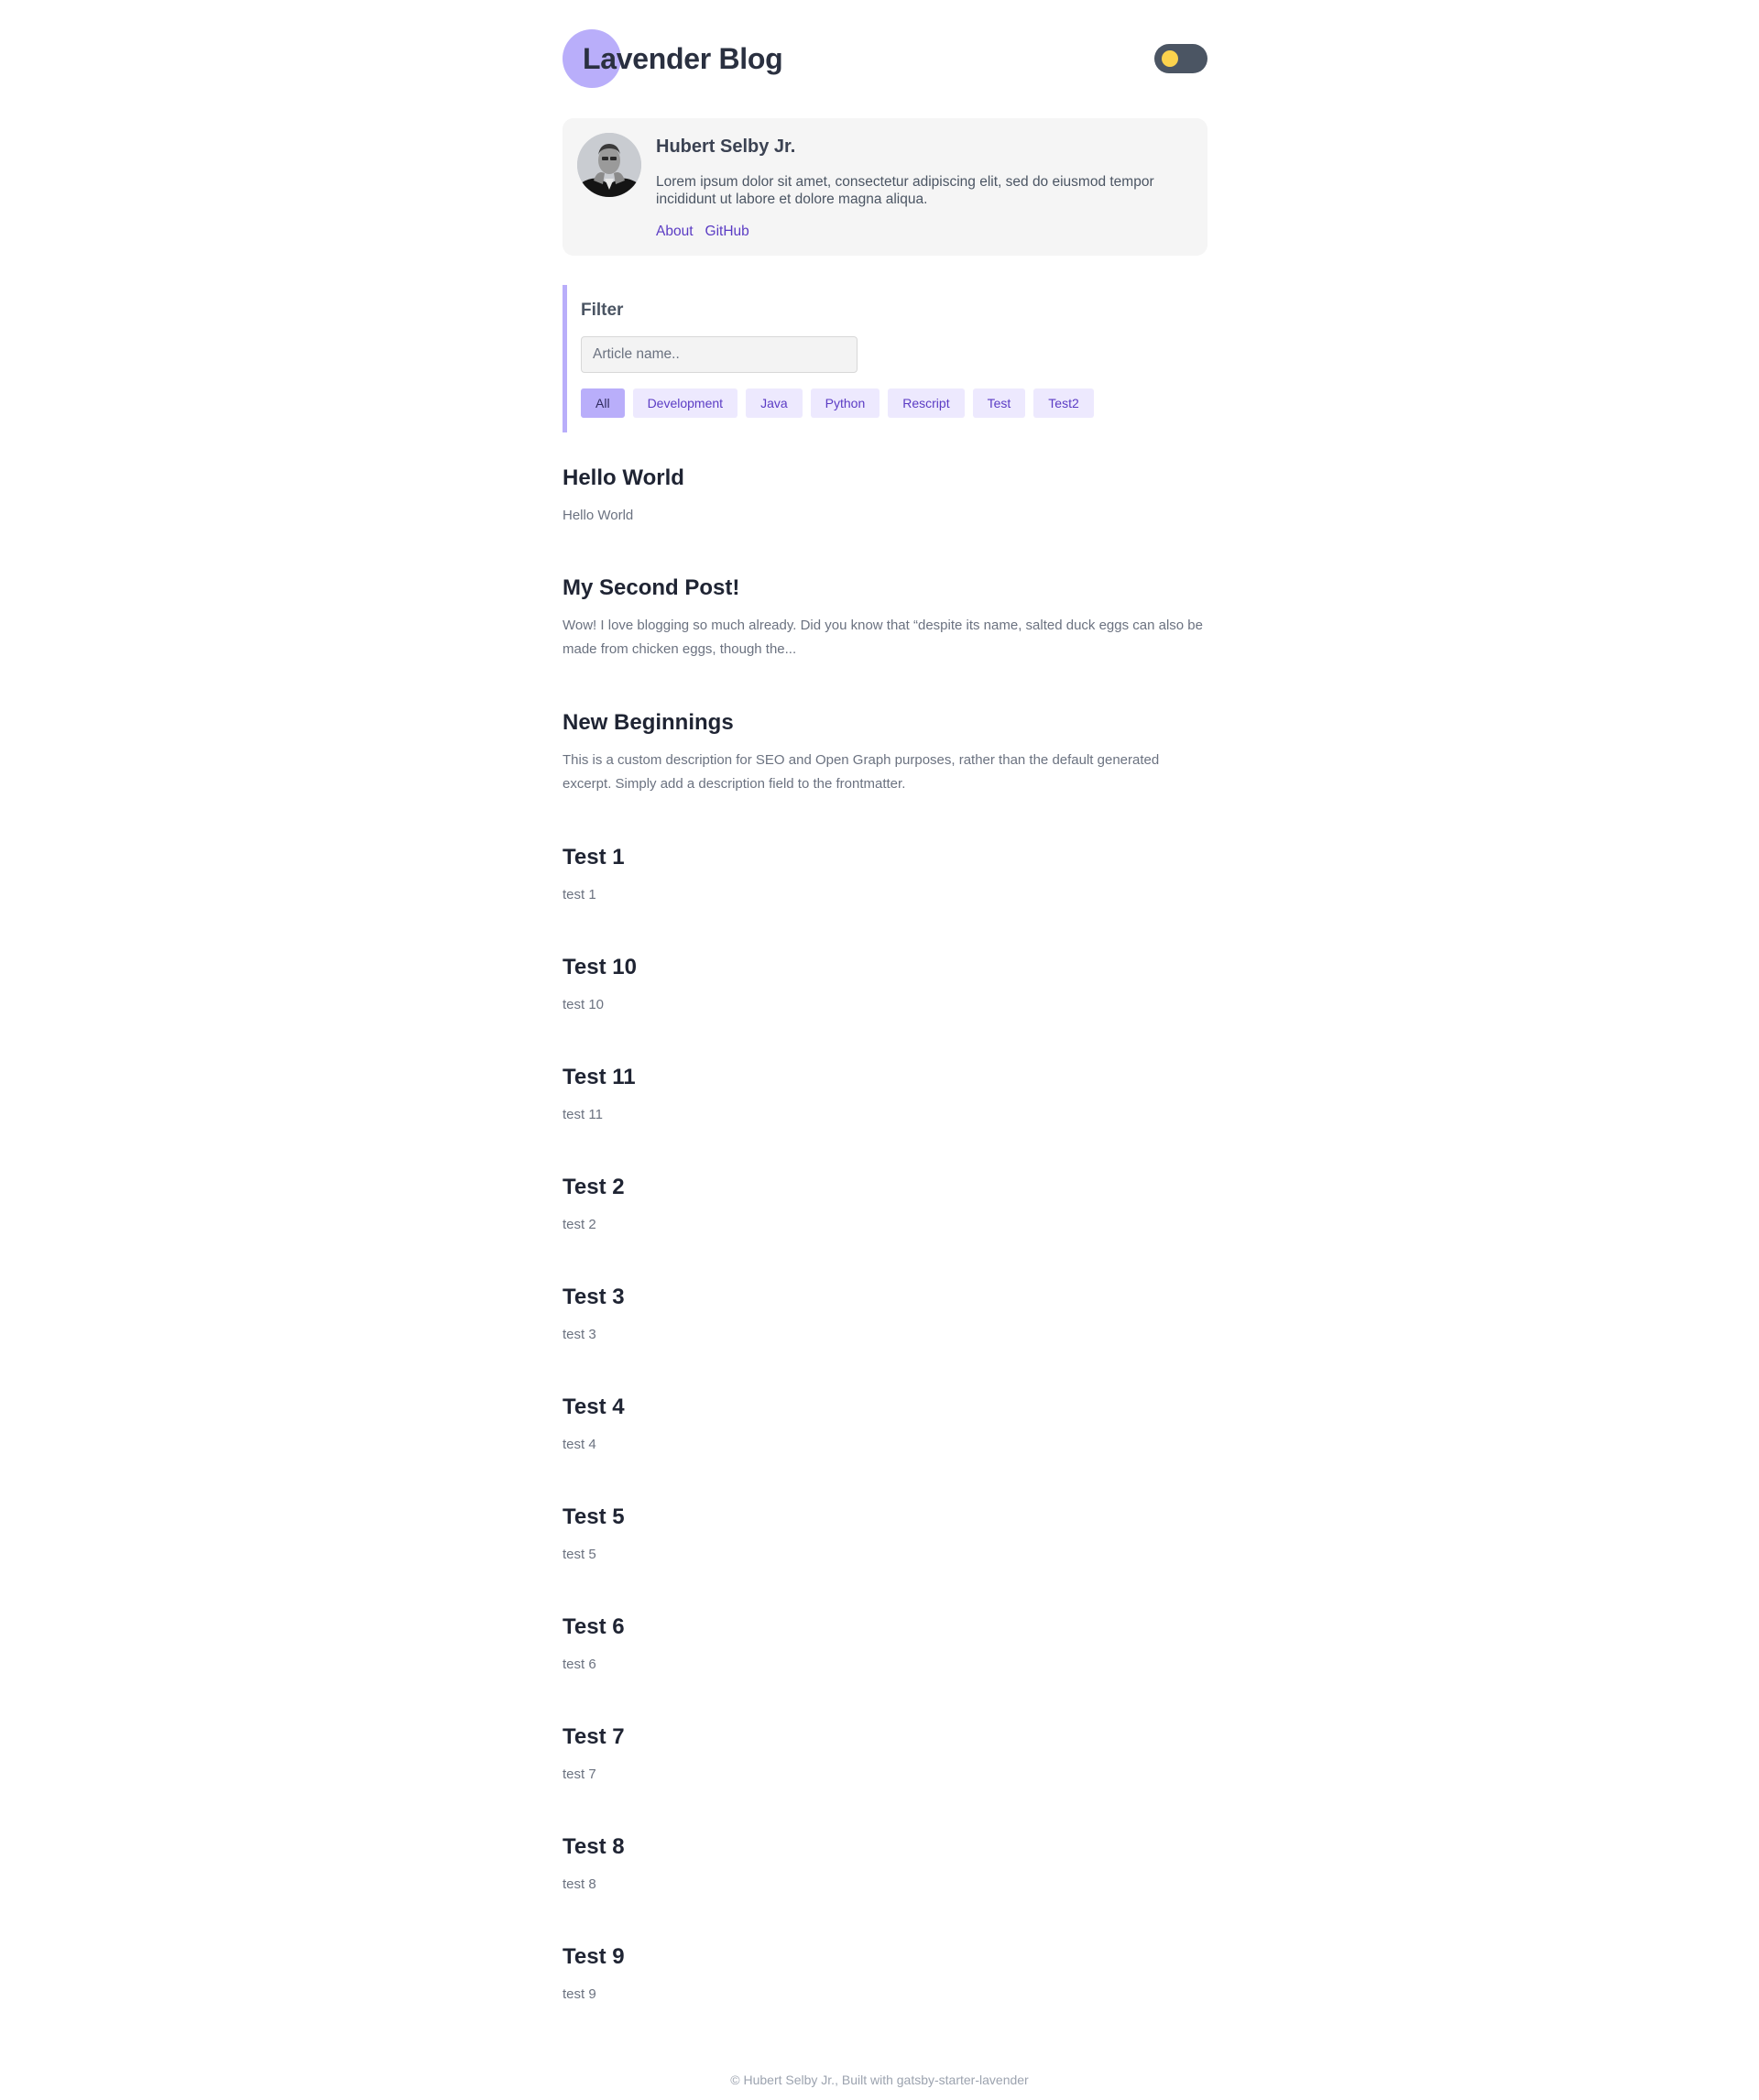 The width and height of the screenshot is (1759, 2100). I want to click on tag-java: Java, so click(774, 403).